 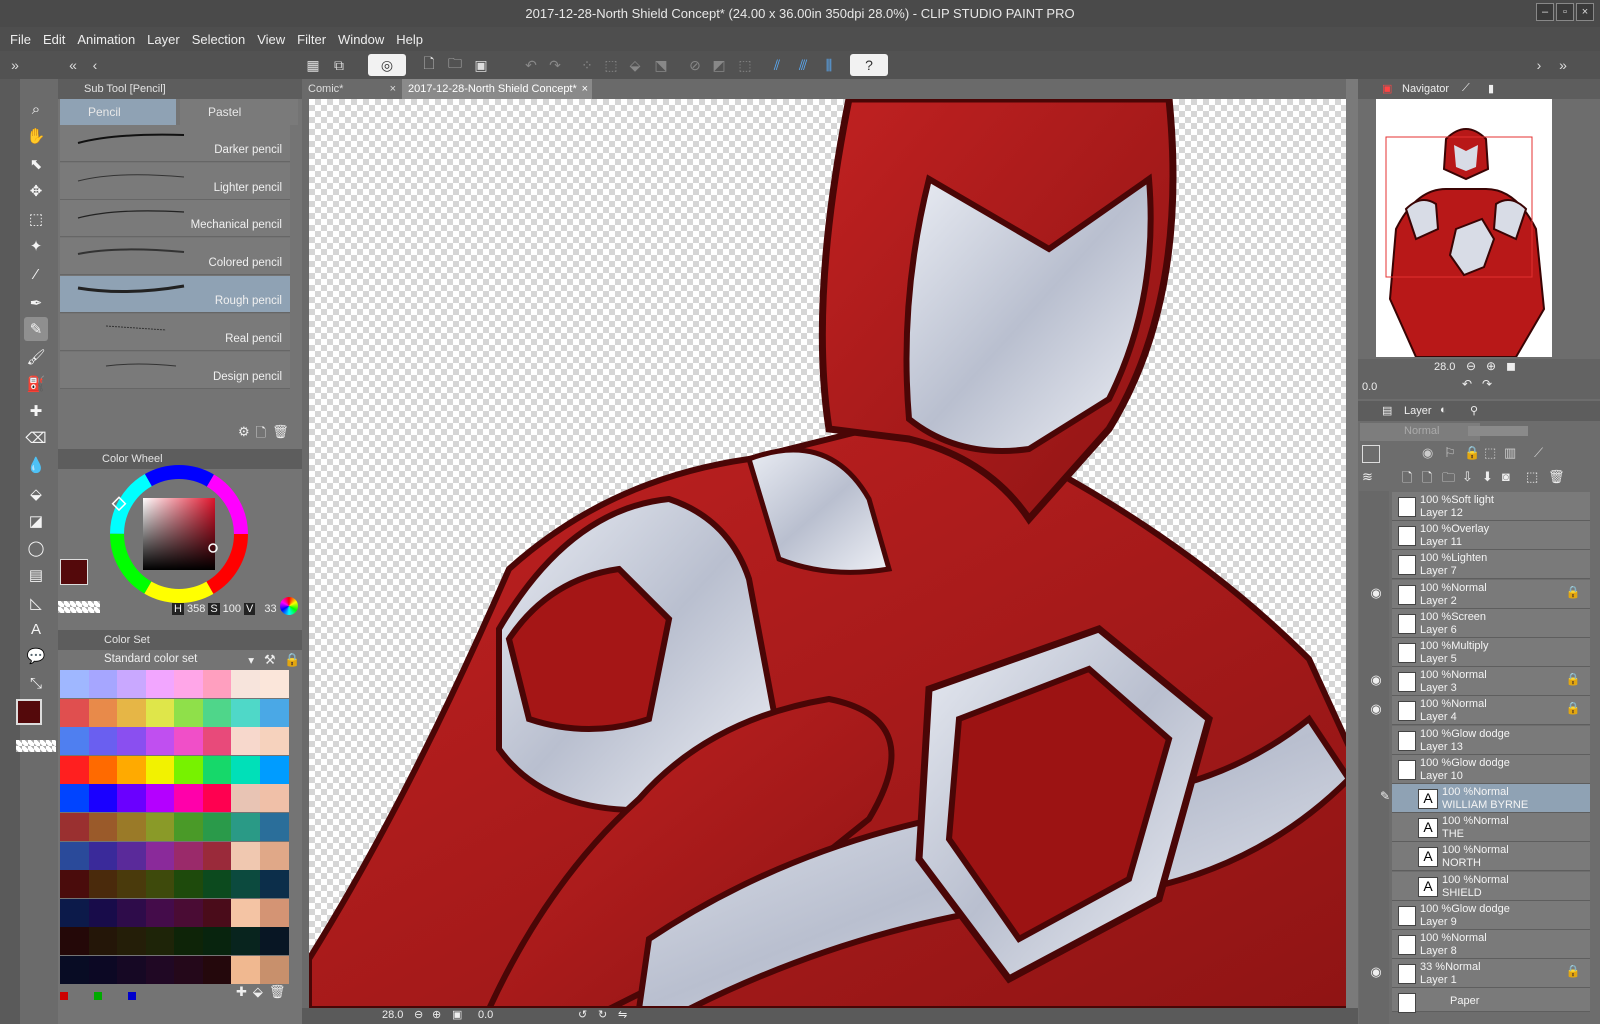 I want to click on navigator-zoom-value: 28.0, so click(x=1444, y=367).